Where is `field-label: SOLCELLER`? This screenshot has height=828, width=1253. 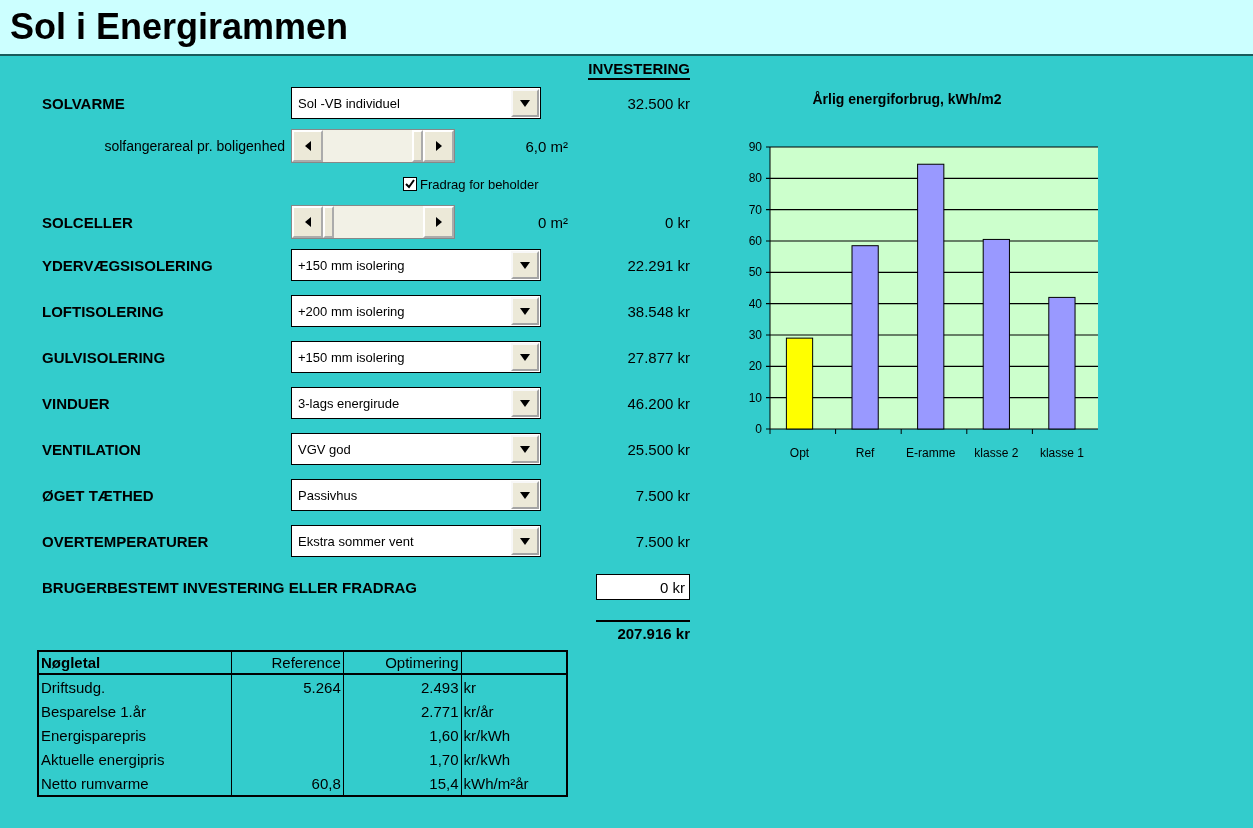
field-label: SOLCELLER is located at coordinates (88, 222).